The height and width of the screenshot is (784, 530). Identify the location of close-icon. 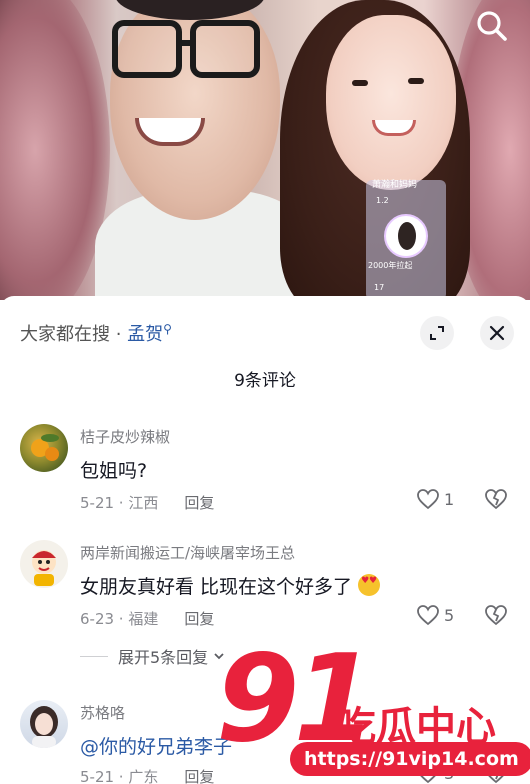
(497, 333).